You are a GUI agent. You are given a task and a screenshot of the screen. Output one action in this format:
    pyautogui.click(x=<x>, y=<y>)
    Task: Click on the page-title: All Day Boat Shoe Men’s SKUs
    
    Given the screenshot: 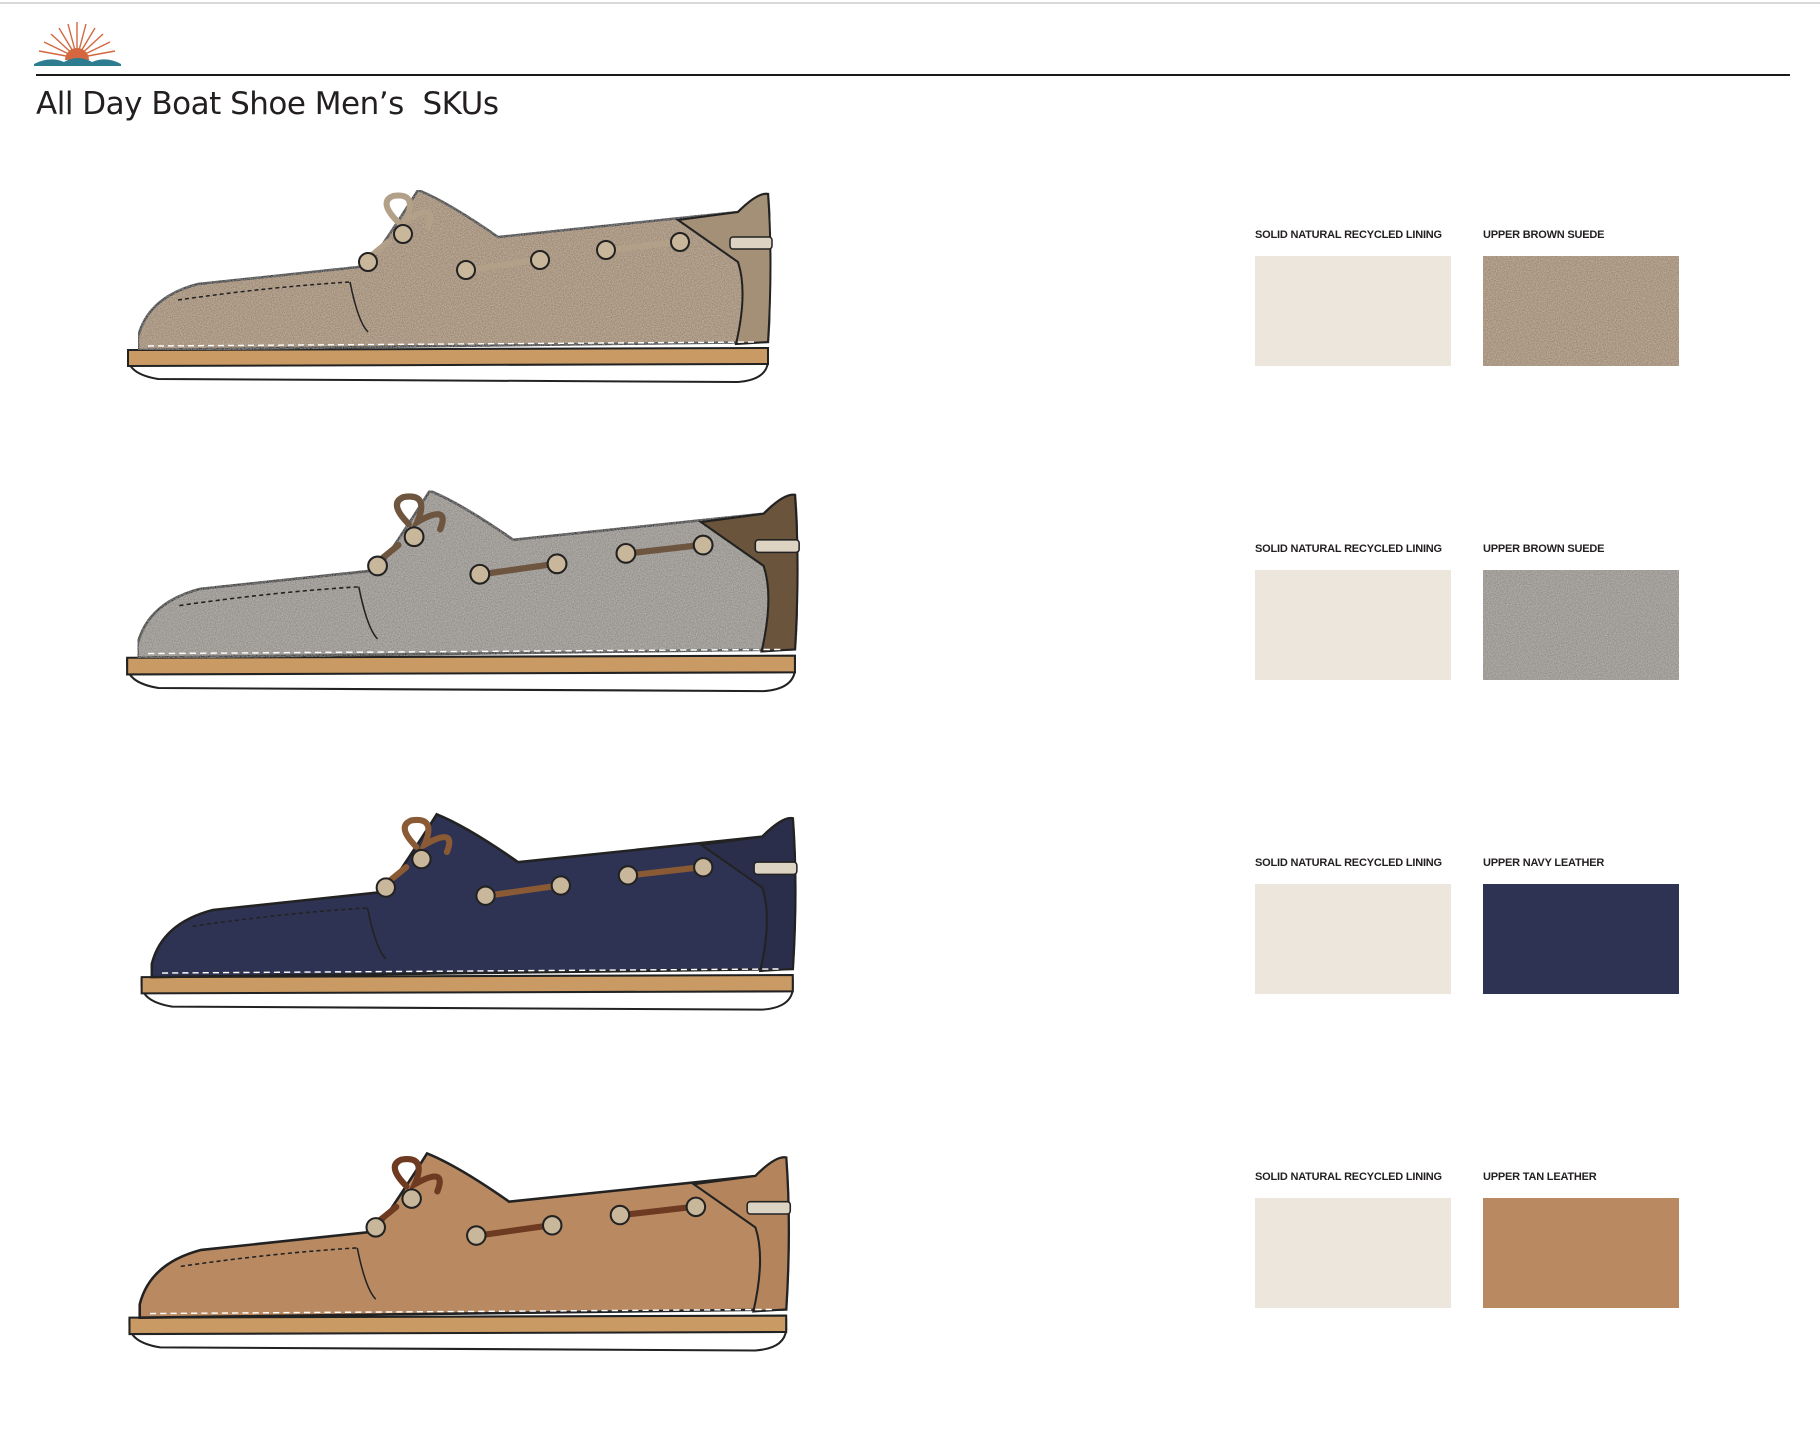 What is the action you would take?
    pyautogui.click(x=267, y=104)
    